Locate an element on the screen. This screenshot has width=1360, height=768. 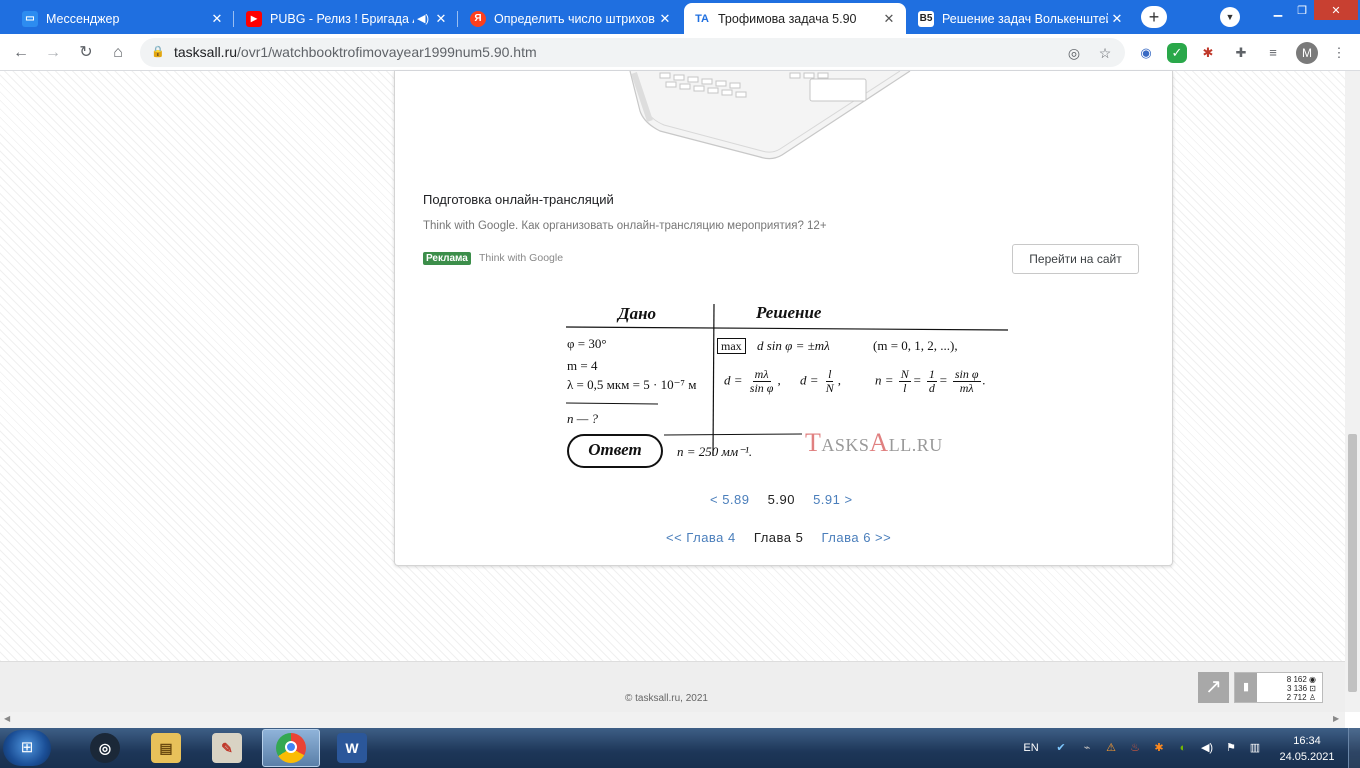
grating-equation: d sin φ = ±mλ is located at coordinates (793, 345).